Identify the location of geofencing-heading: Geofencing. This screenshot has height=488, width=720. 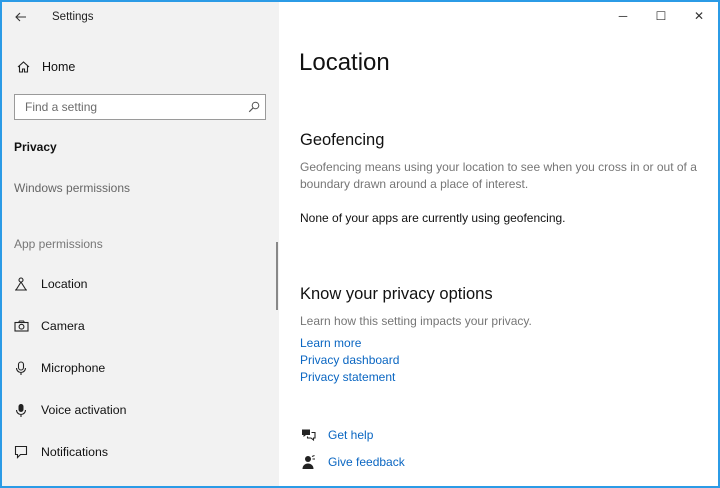
(342, 140).